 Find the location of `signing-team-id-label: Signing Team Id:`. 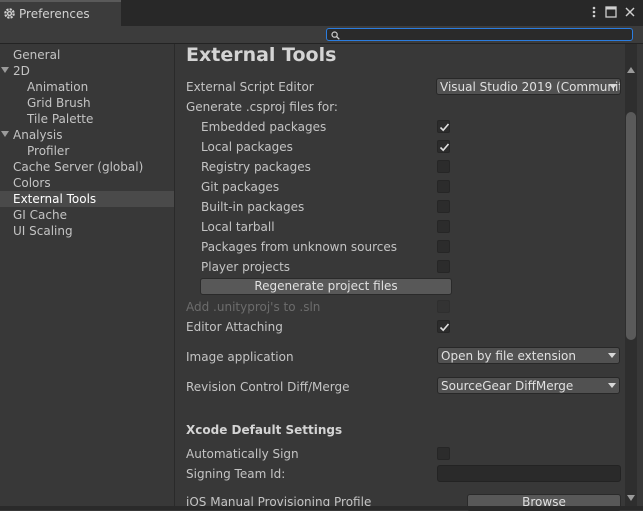

signing-team-id-label: Signing Team Id: is located at coordinates (236, 474).